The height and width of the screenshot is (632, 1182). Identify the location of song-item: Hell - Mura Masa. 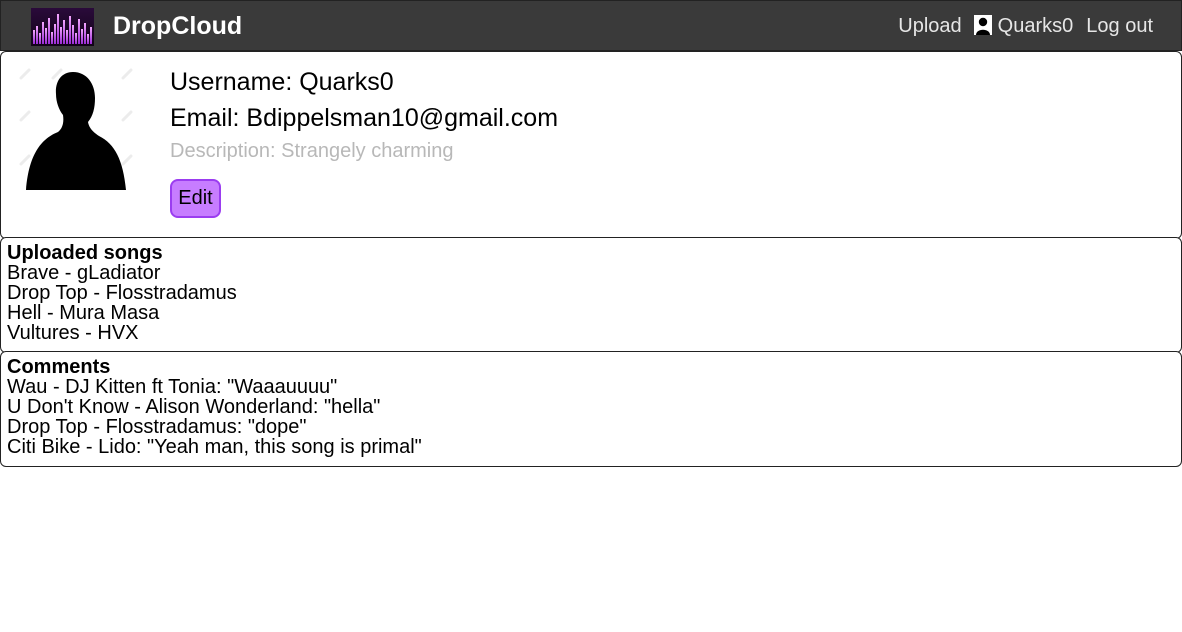
(591, 313).